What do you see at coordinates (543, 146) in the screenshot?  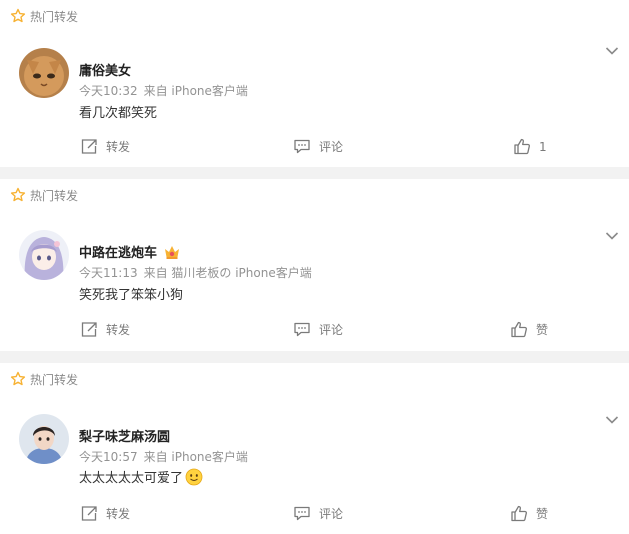 I see `like-count: 1` at bounding box center [543, 146].